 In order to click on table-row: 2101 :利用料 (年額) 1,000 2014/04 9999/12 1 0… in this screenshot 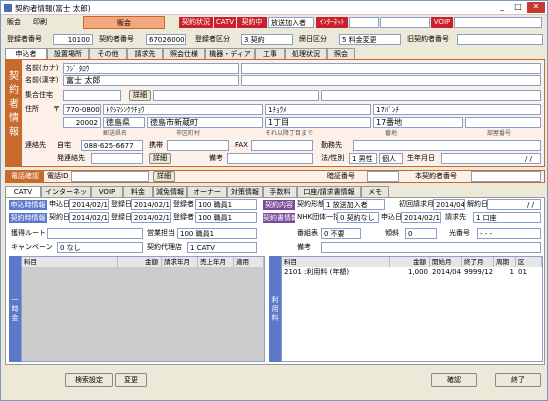, I will do `click(412, 272)`.